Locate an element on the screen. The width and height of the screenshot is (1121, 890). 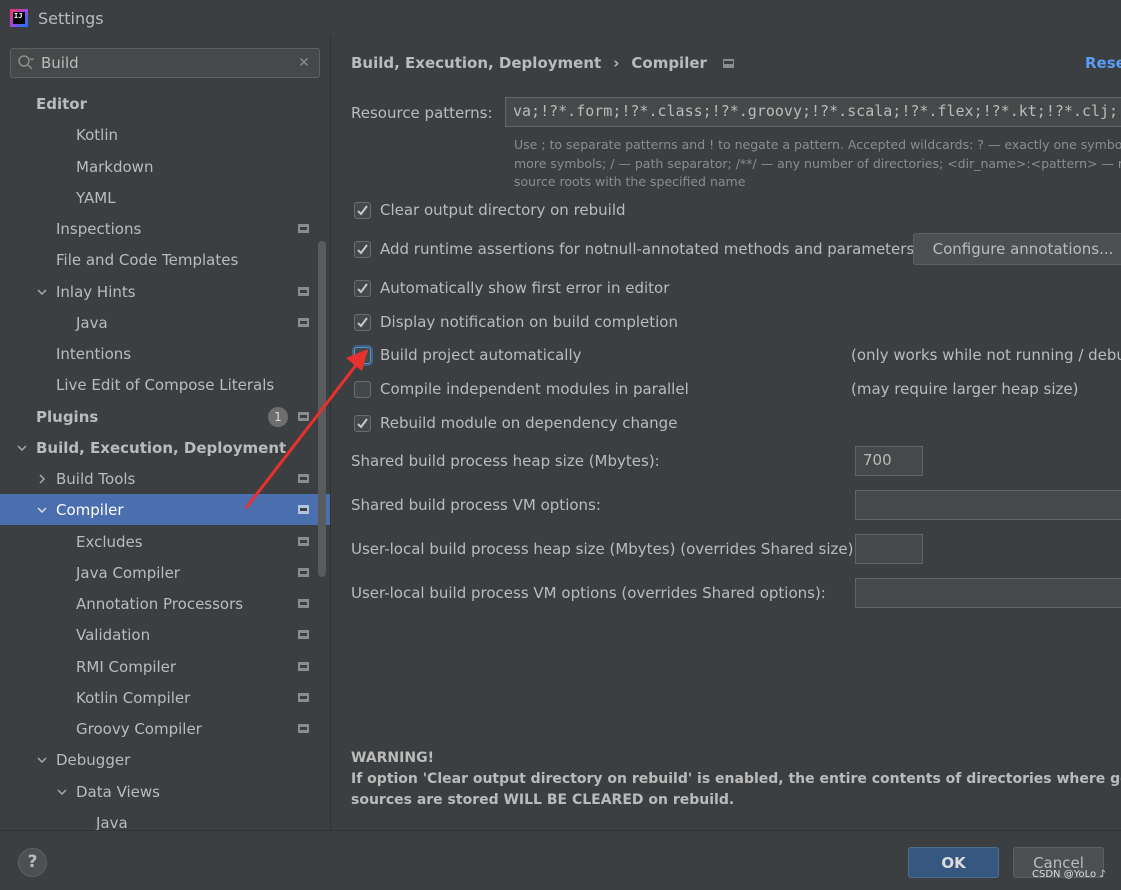
tree-item-build-execution-deployment: Build, Execution, Deployment is located at coordinates (165, 447).